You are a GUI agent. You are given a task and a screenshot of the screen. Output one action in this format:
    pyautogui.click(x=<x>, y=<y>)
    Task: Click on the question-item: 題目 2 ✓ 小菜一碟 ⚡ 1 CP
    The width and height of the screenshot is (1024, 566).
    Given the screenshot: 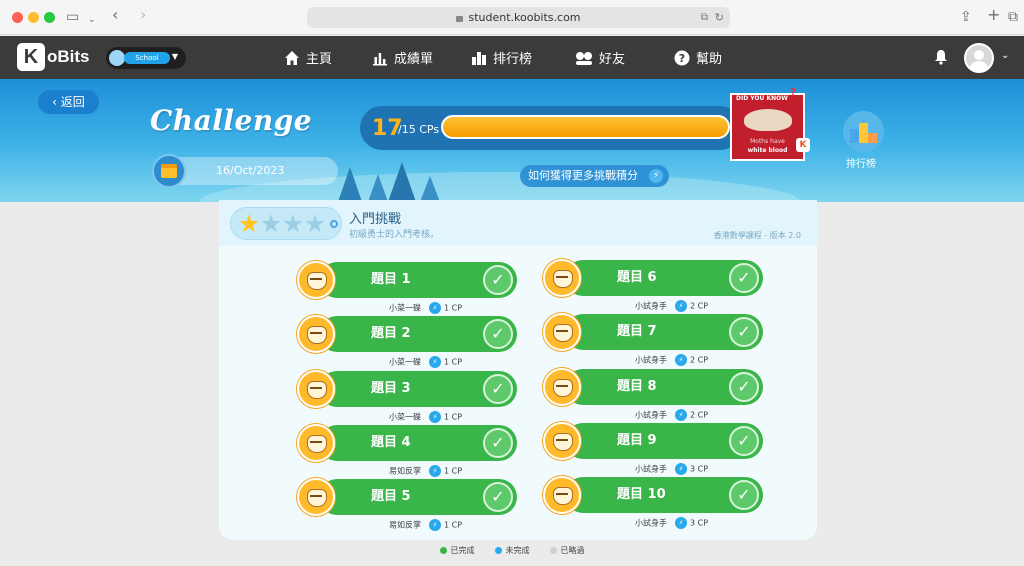 What is the action you would take?
    pyautogui.click(x=407, y=341)
    